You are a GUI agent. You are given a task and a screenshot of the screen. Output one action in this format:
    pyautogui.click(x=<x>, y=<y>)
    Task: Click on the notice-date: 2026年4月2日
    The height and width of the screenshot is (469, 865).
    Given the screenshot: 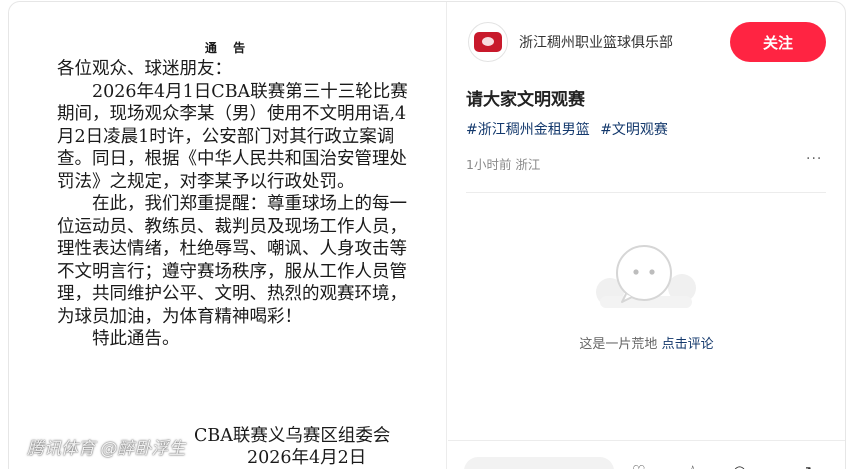 What is the action you would take?
    pyautogui.click(x=307, y=458)
    